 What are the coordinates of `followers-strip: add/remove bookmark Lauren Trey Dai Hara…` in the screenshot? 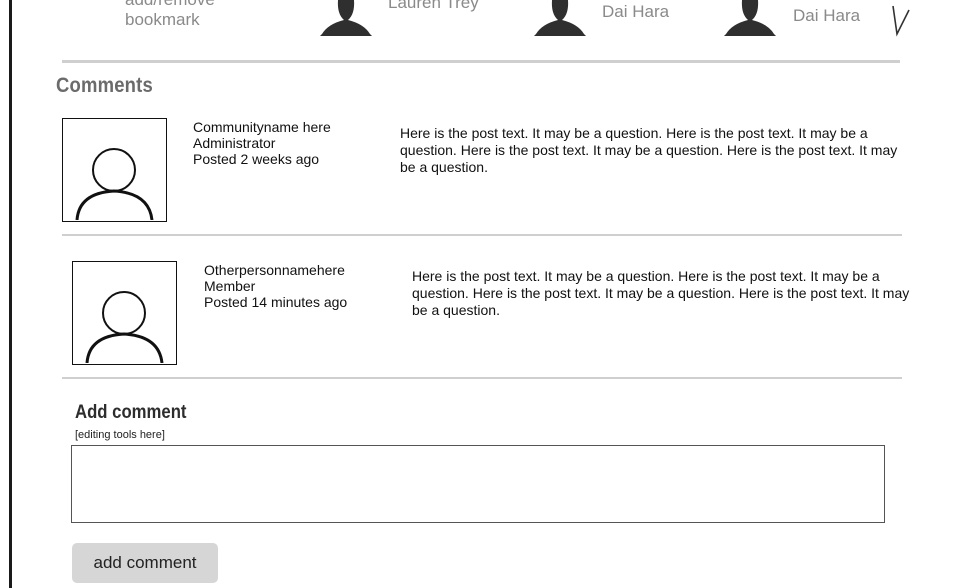 It's located at (479, 30).